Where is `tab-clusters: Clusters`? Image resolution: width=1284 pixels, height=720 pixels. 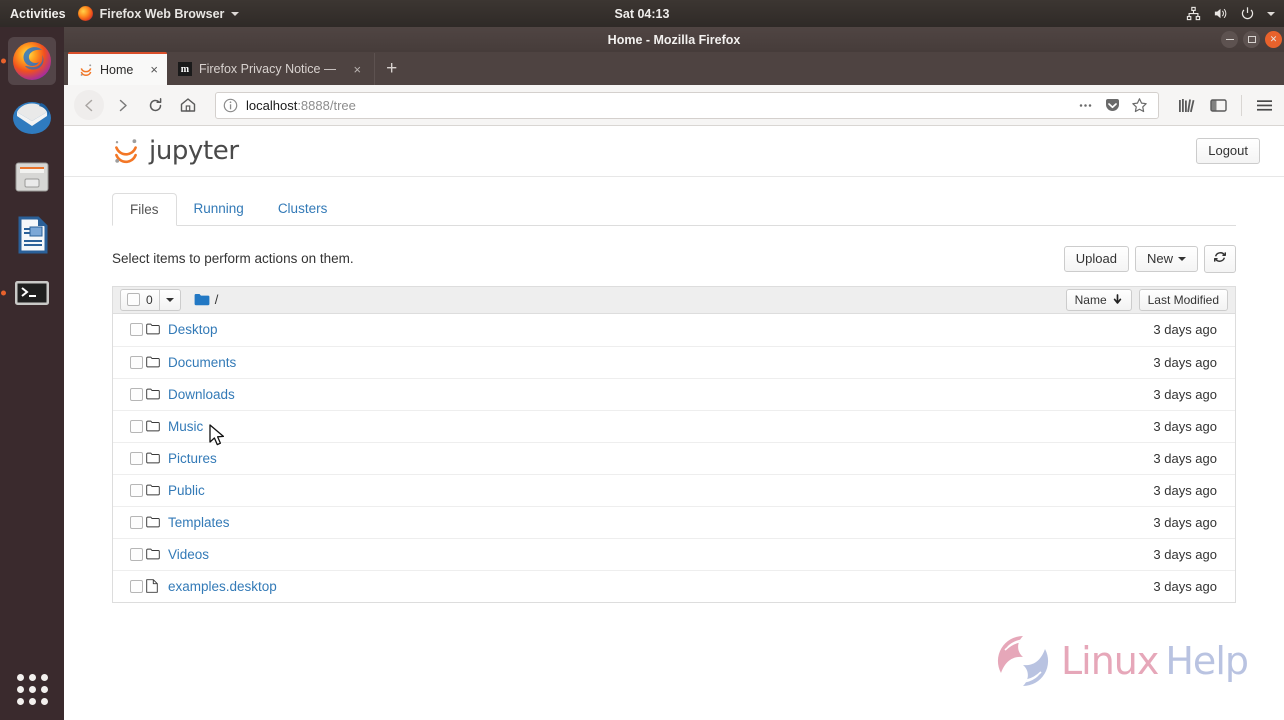 tab-clusters: Clusters is located at coordinates (303, 209).